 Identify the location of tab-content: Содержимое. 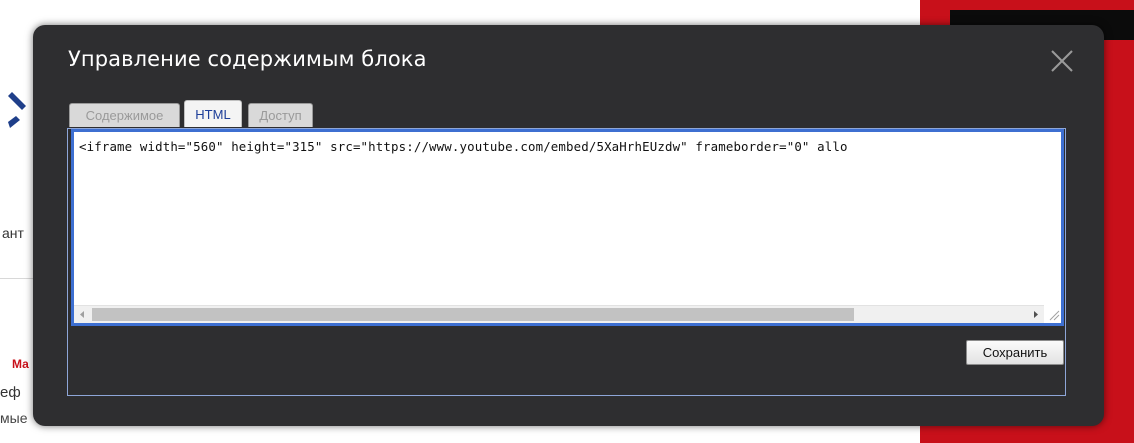
(124, 115).